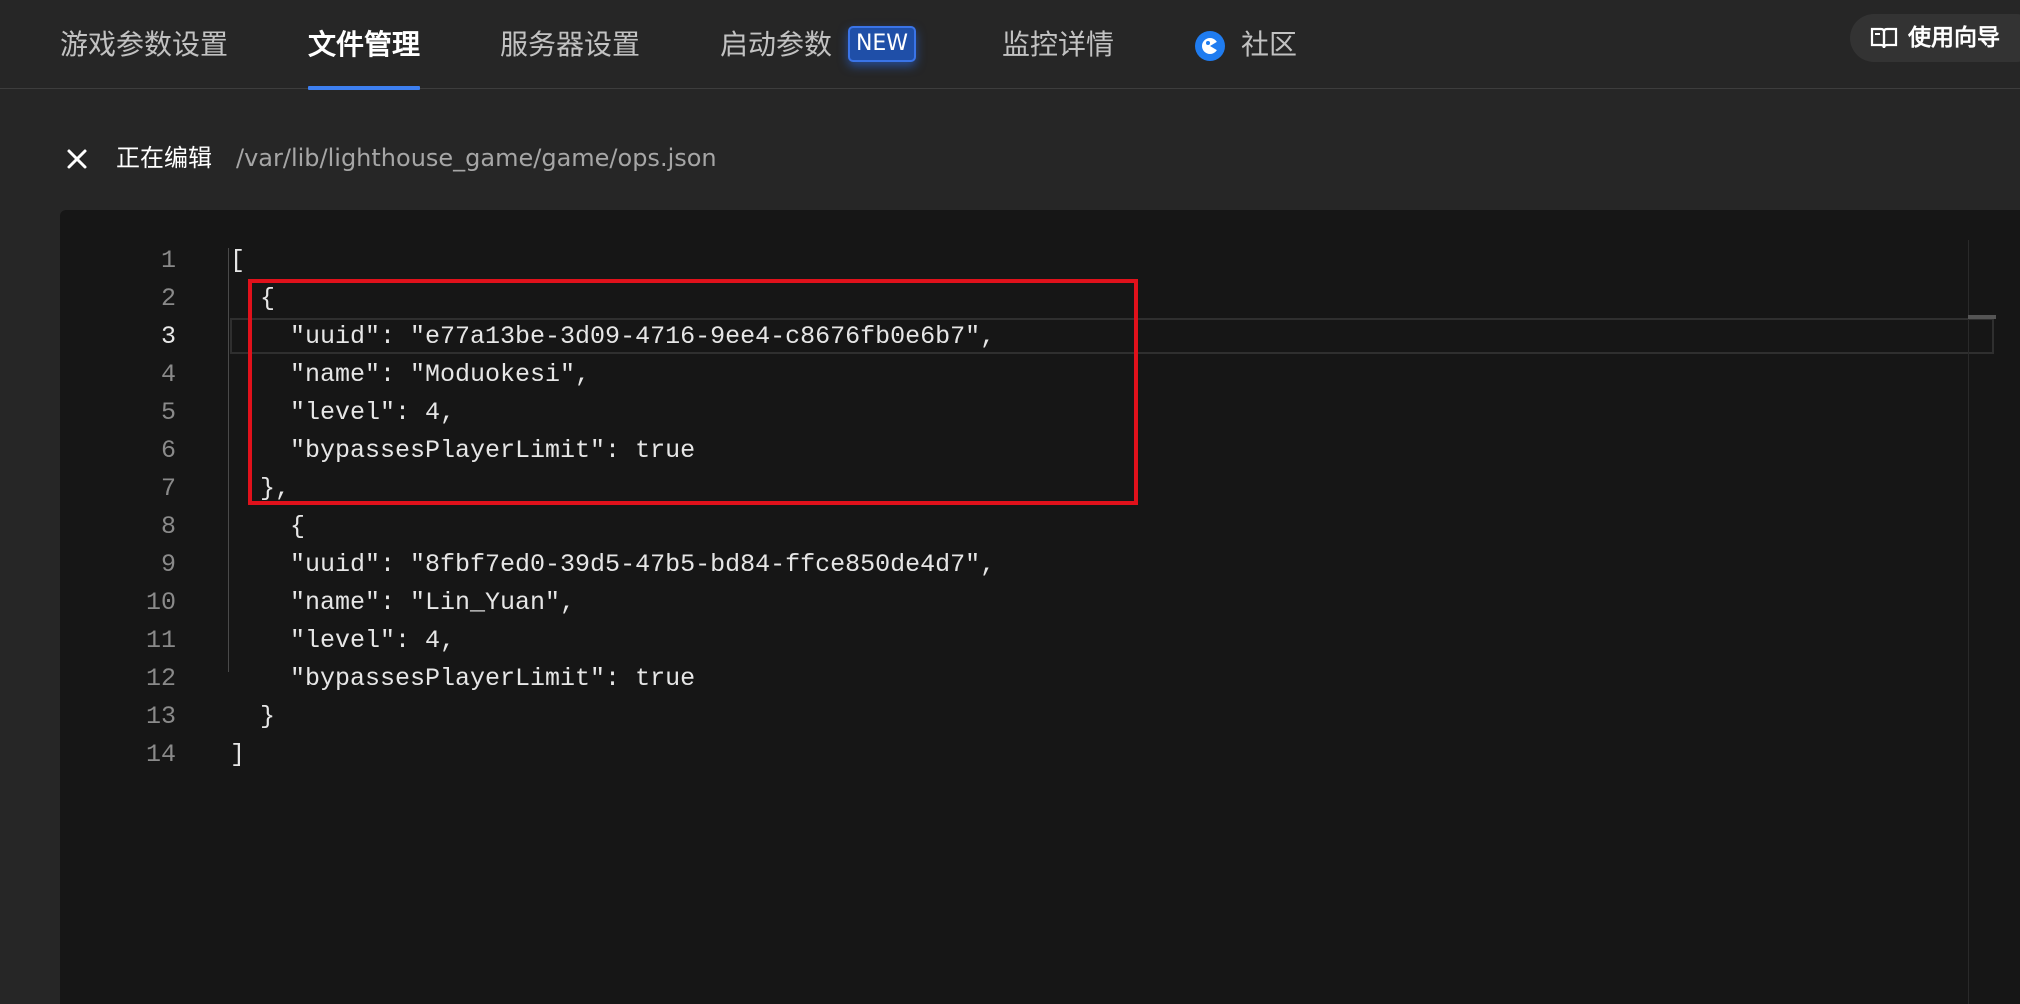  What do you see at coordinates (1010, 299) in the screenshot?
I see `code-line: 2 {` at bounding box center [1010, 299].